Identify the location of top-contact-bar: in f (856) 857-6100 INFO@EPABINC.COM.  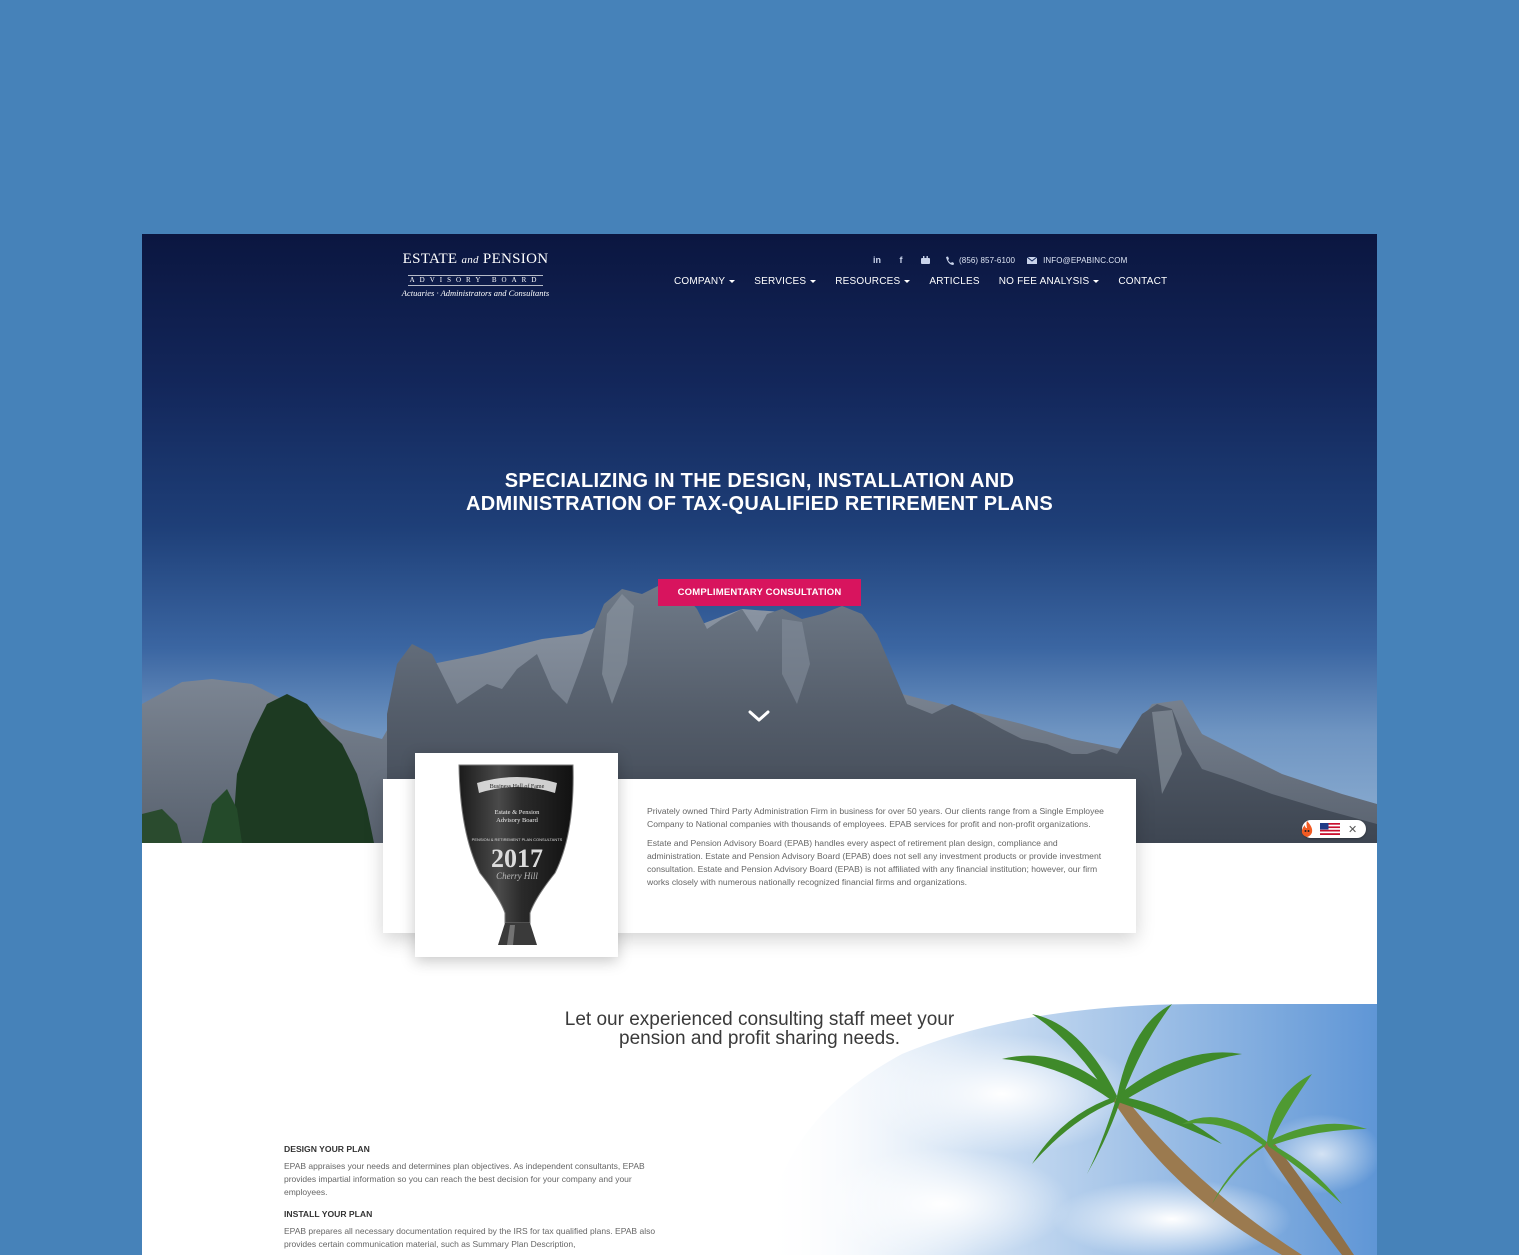
(1003, 260).